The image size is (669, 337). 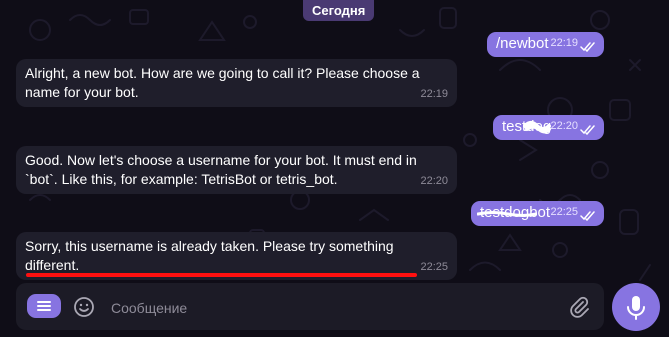 I want to click on paperclip-icon, so click(x=579, y=307).